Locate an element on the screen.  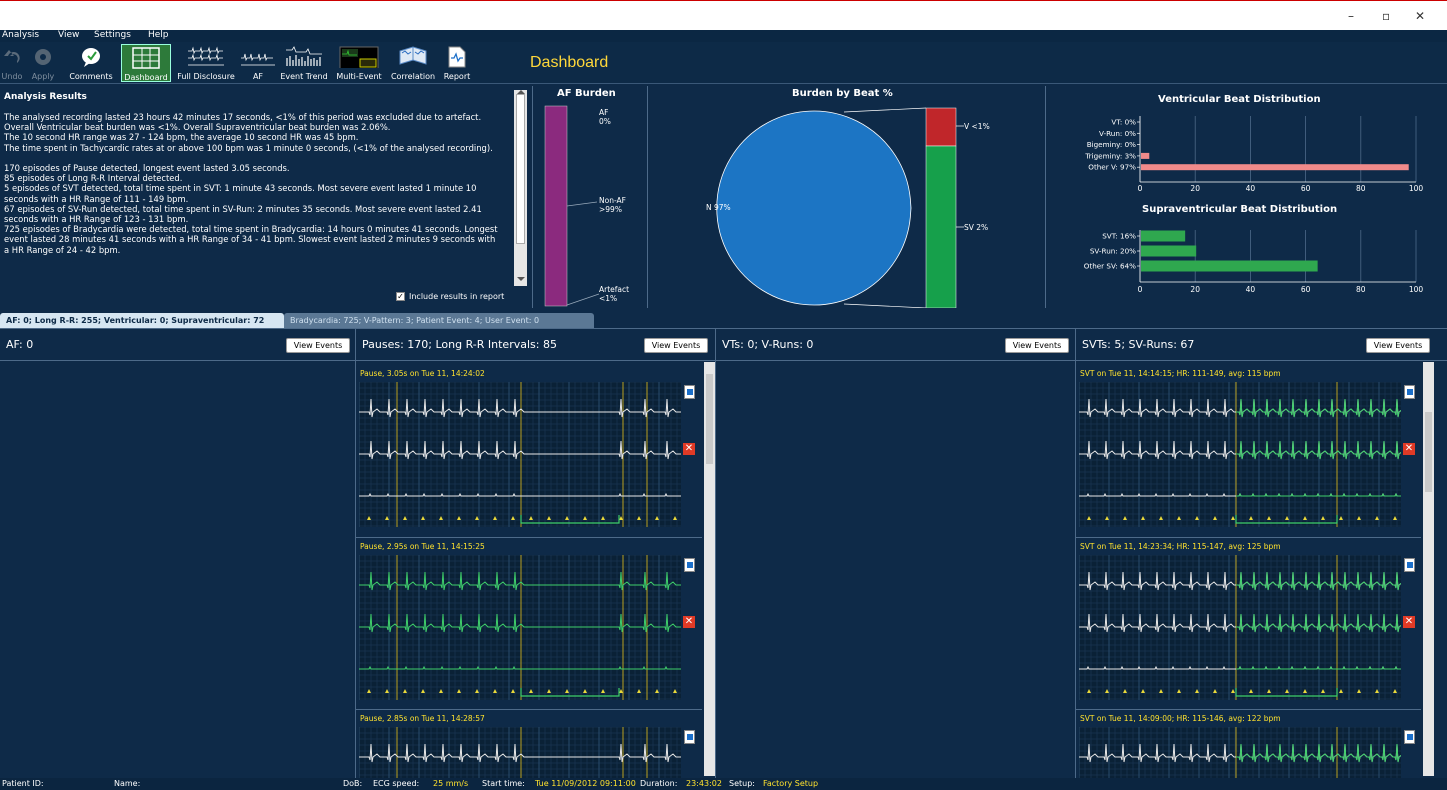
multi-event-icon is located at coordinates (359, 57).